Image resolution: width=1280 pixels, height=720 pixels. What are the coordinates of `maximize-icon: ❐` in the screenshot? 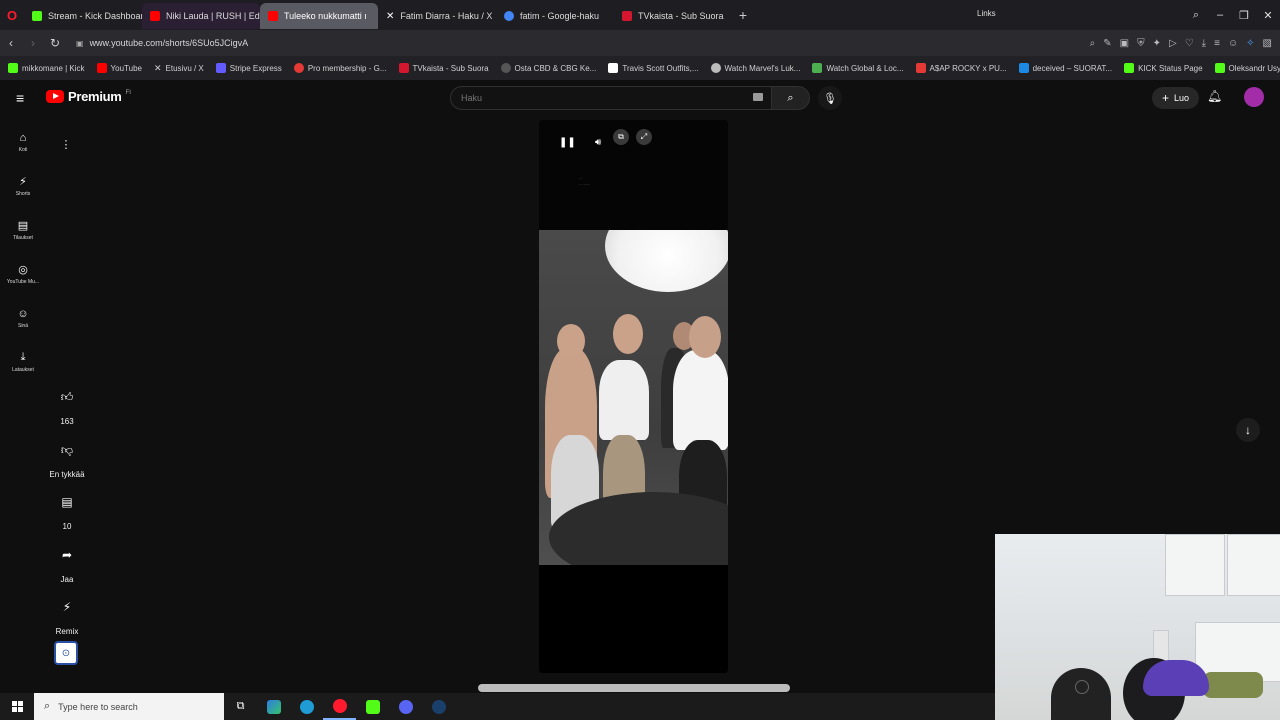 It's located at (1244, 15).